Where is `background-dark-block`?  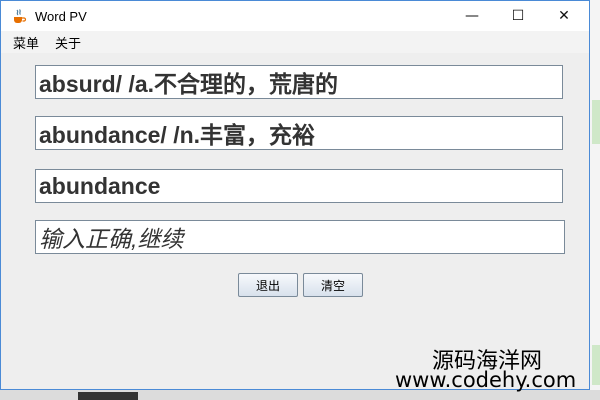
background-dark-block is located at coordinates (108, 396).